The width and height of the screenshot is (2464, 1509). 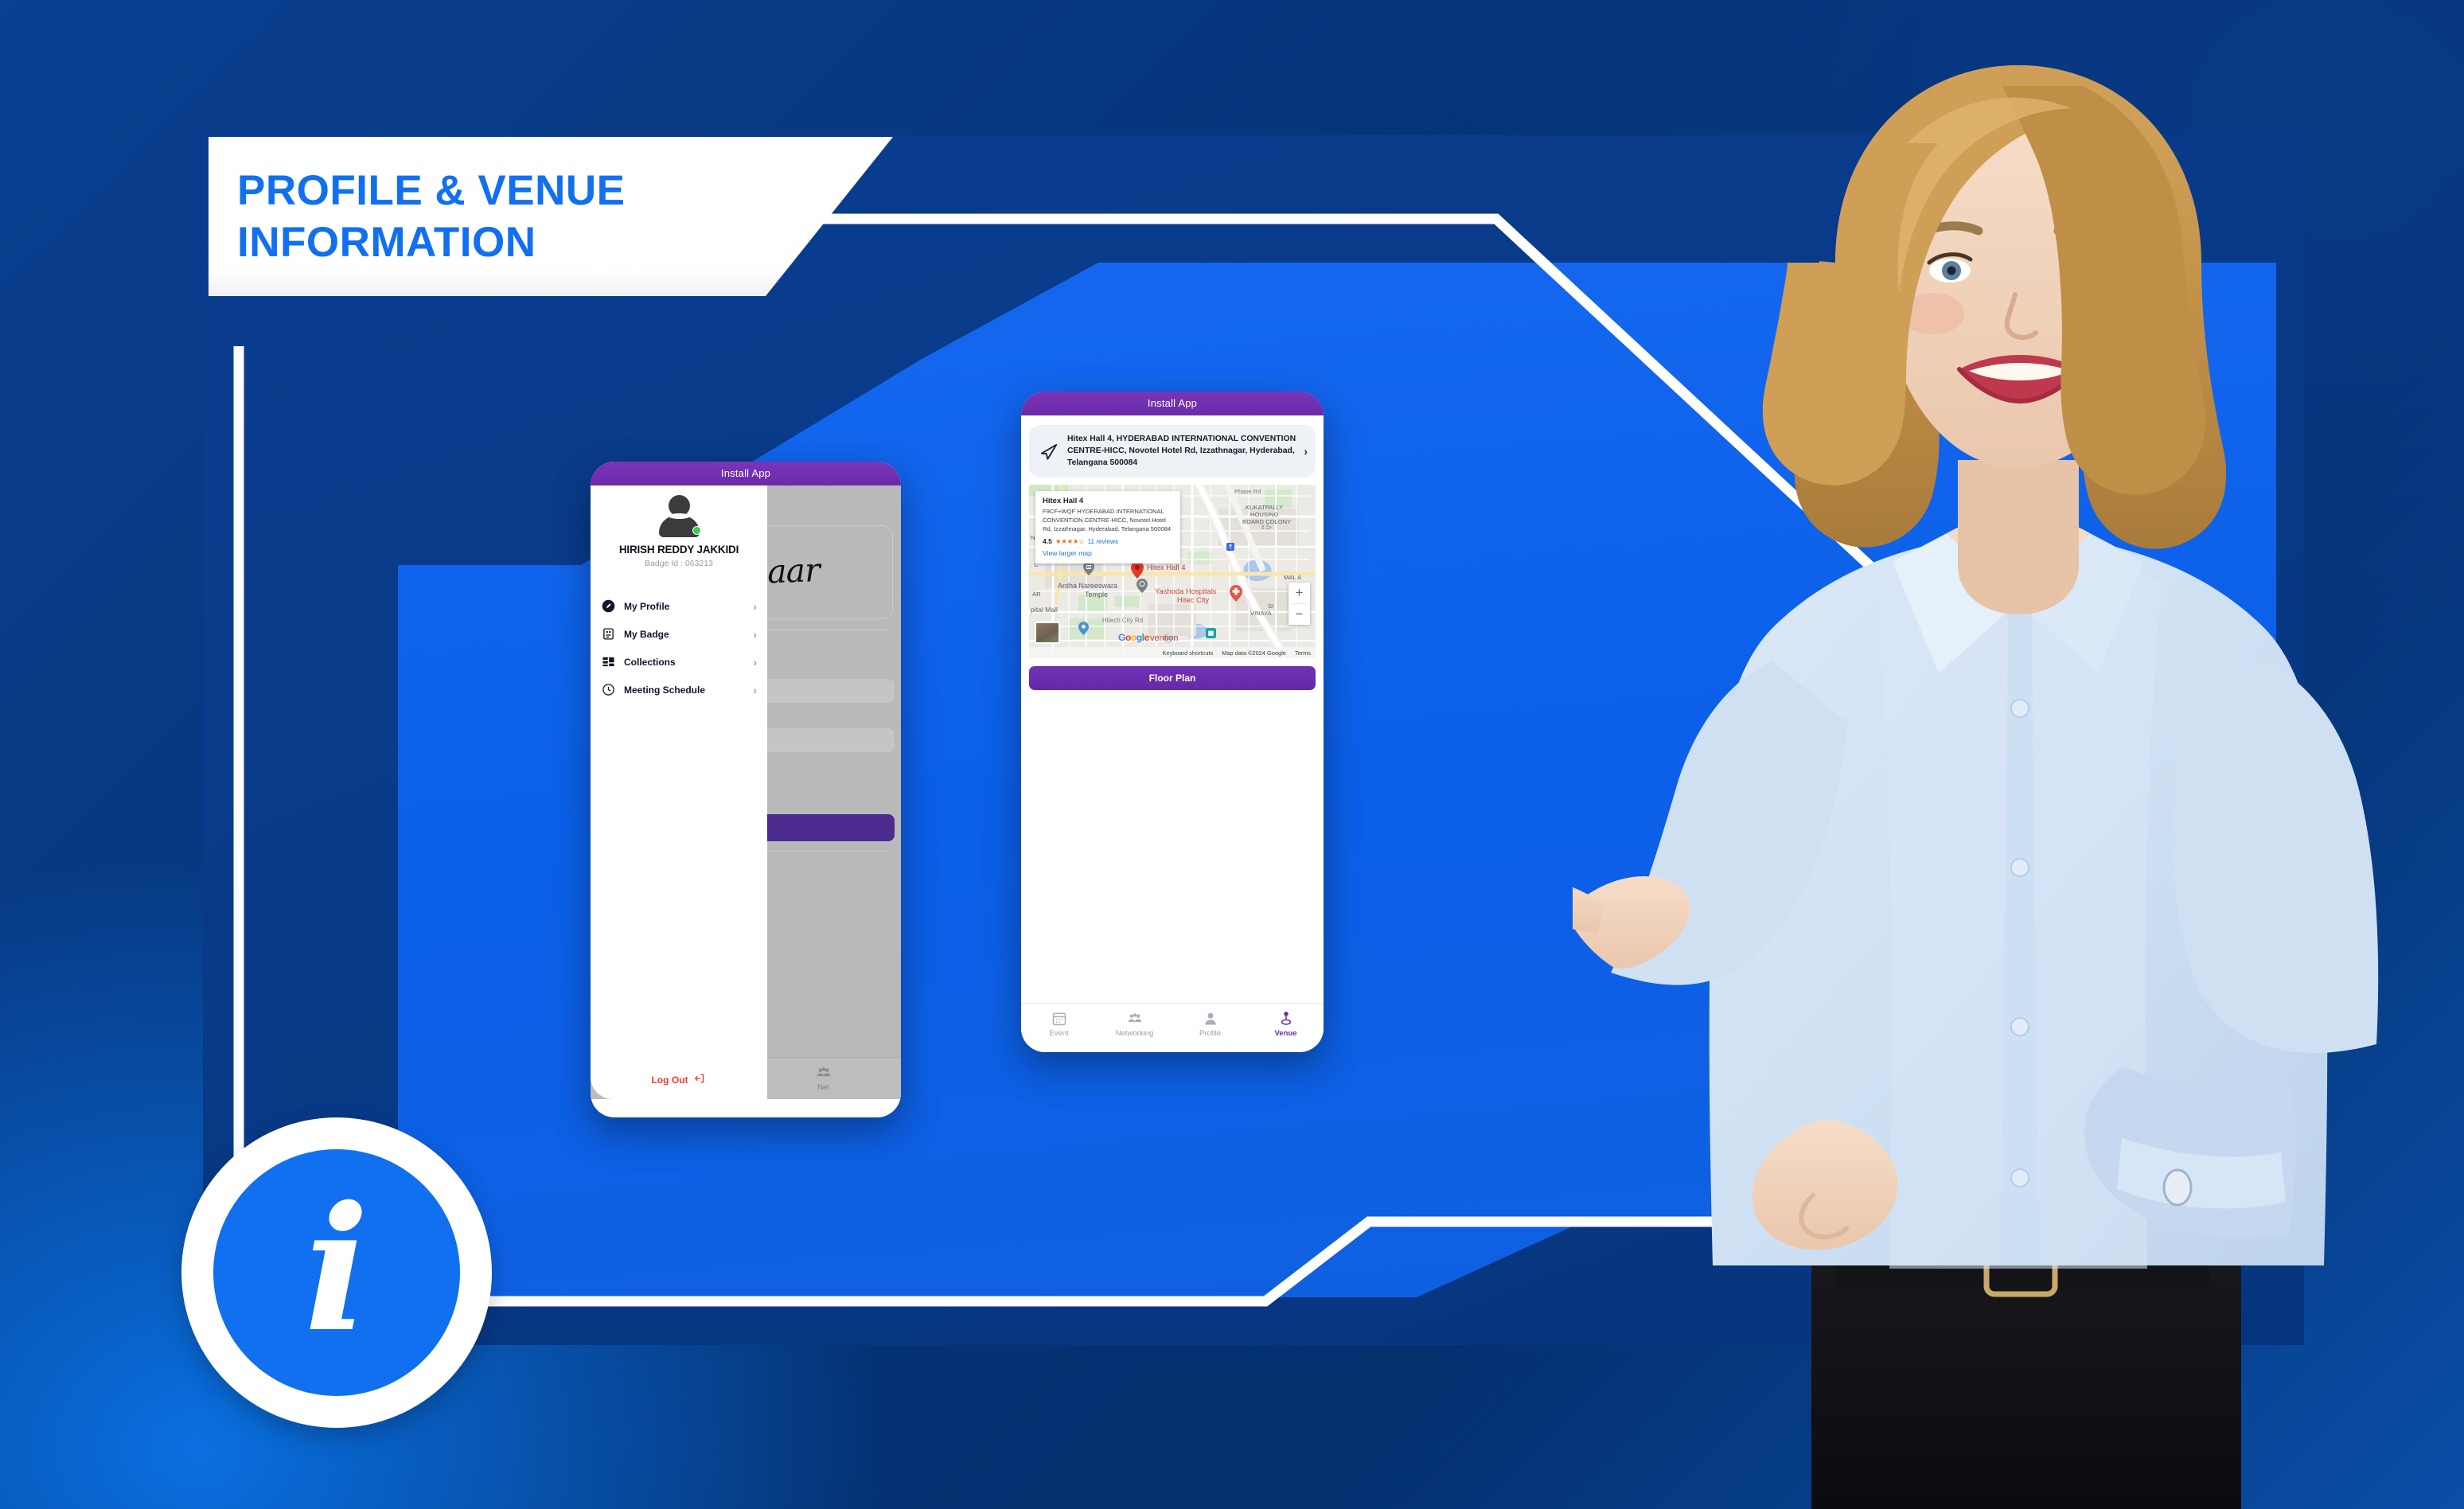 What do you see at coordinates (679, 634) in the screenshot?
I see `menu-item-my-badge: My Badge ›` at bounding box center [679, 634].